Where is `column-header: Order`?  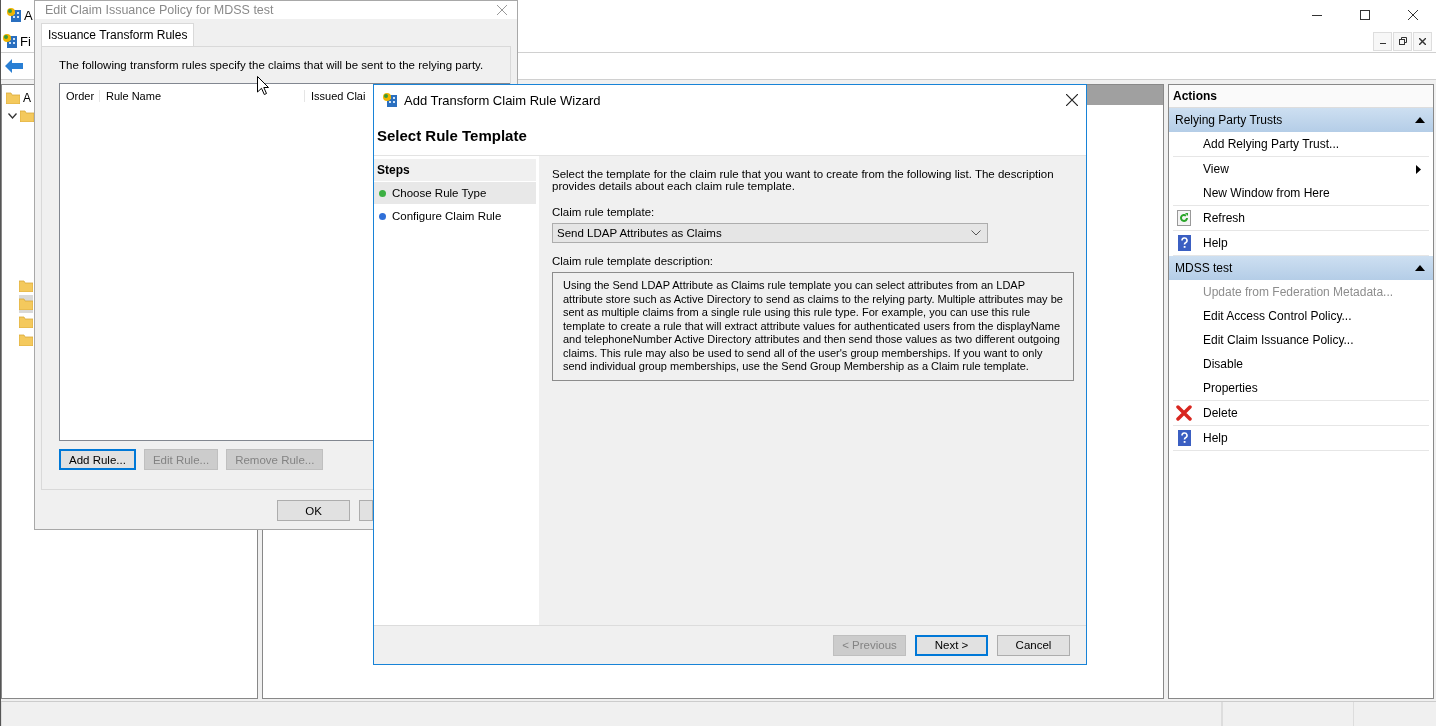 column-header: Order is located at coordinates (80, 96).